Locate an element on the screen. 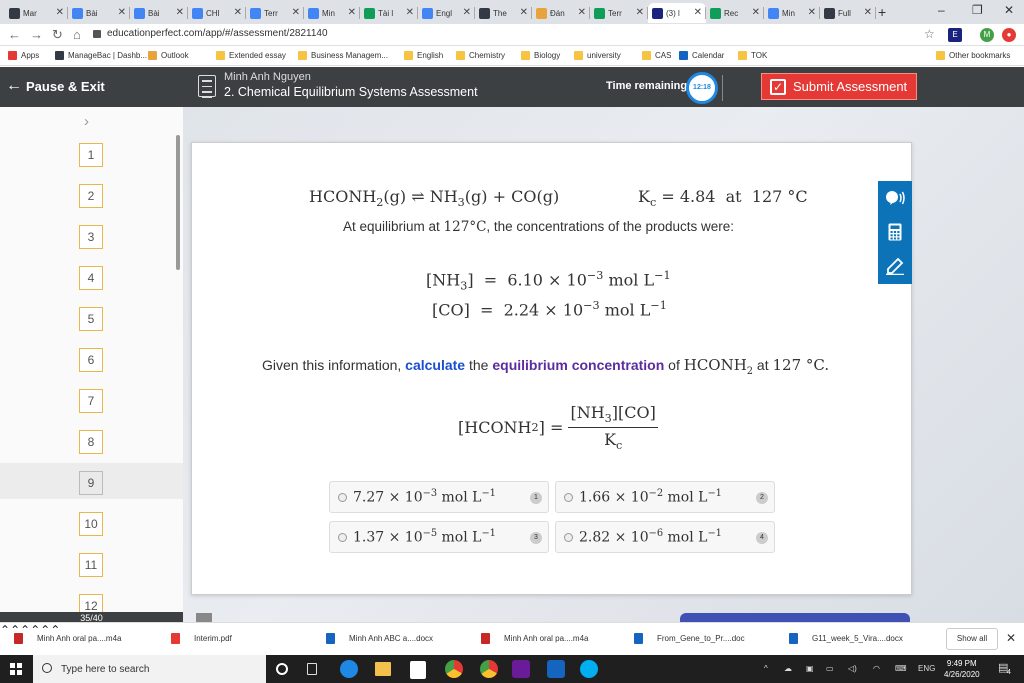 The image size is (1024, 683). question-number-button: 6 is located at coordinates (91, 360).